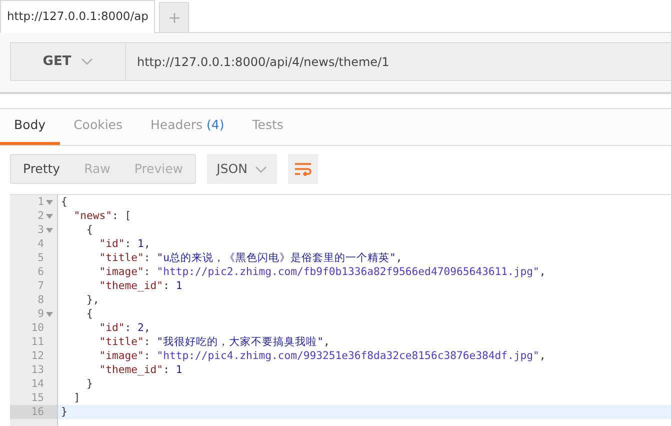 The image size is (671, 426). Describe the element at coordinates (37, 370) in the screenshot. I see `line-number: 13` at that location.